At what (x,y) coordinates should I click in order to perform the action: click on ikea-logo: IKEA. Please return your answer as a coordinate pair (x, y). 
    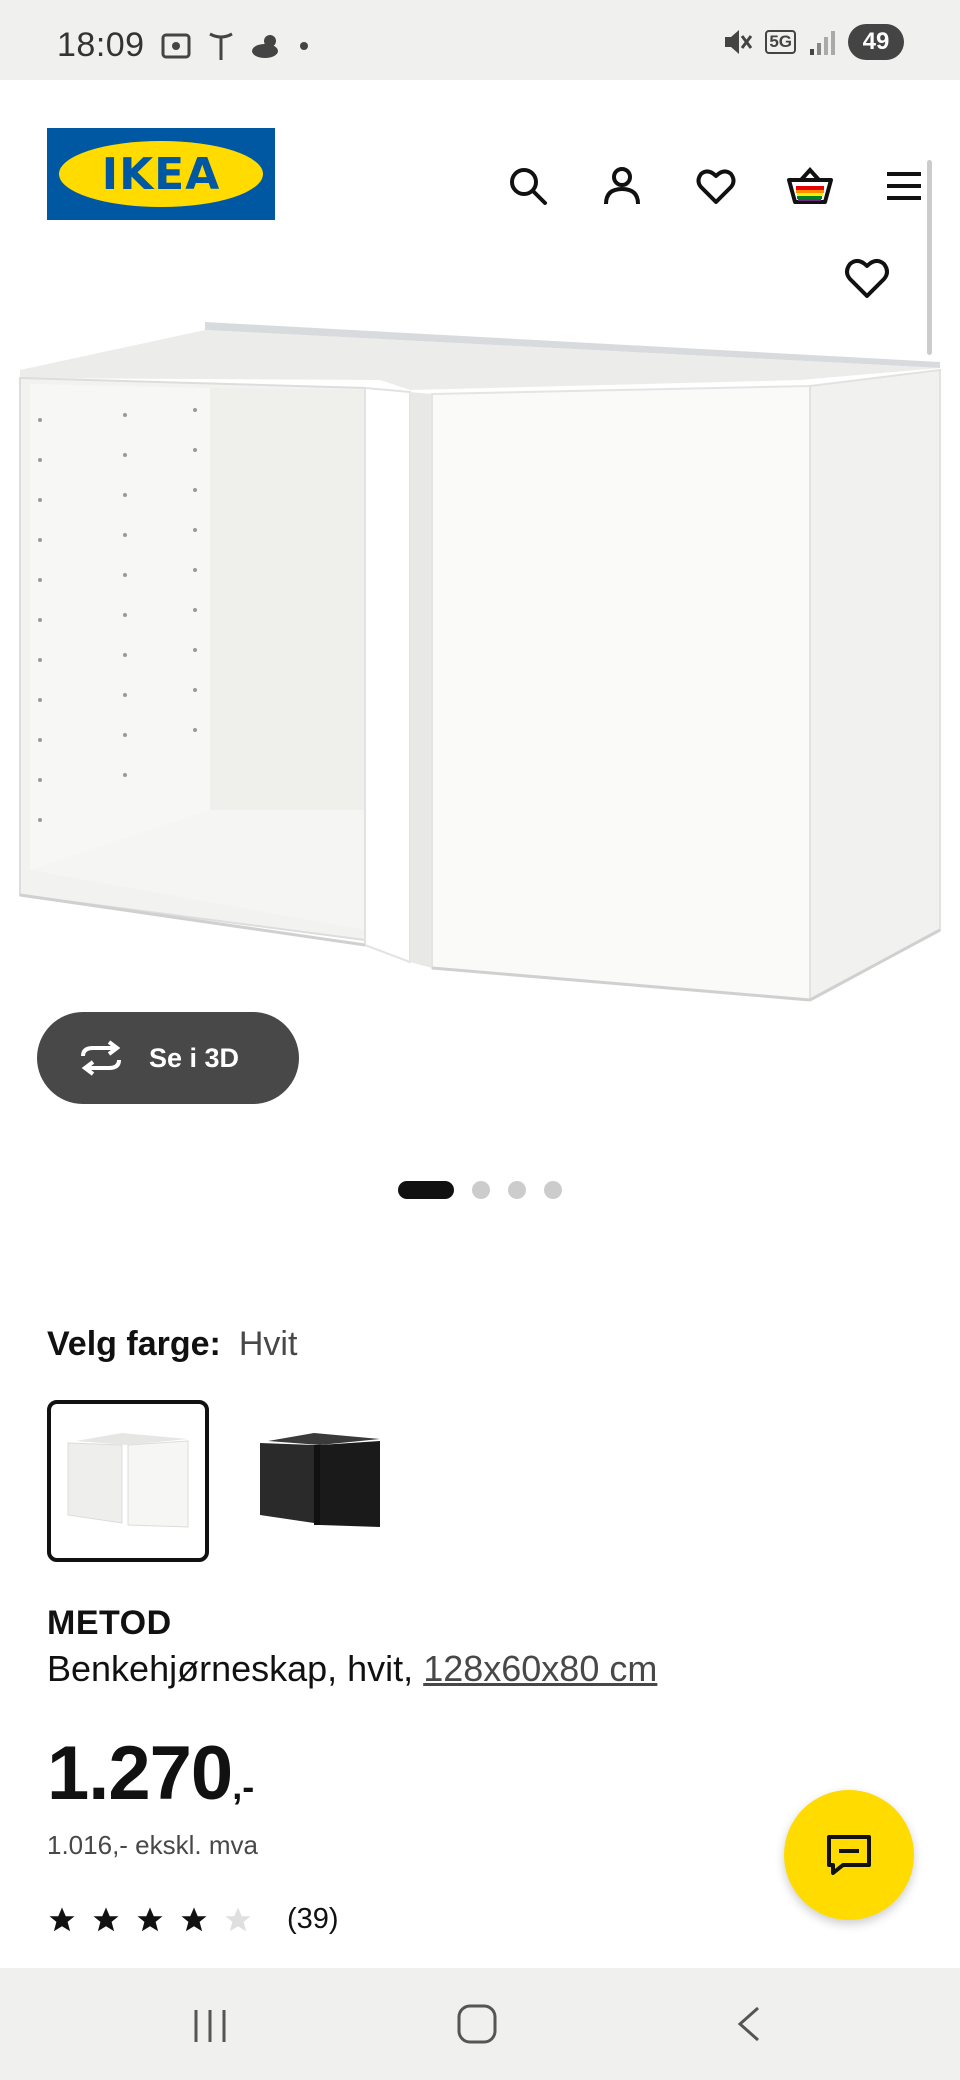
    Looking at the image, I should click on (161, 174).